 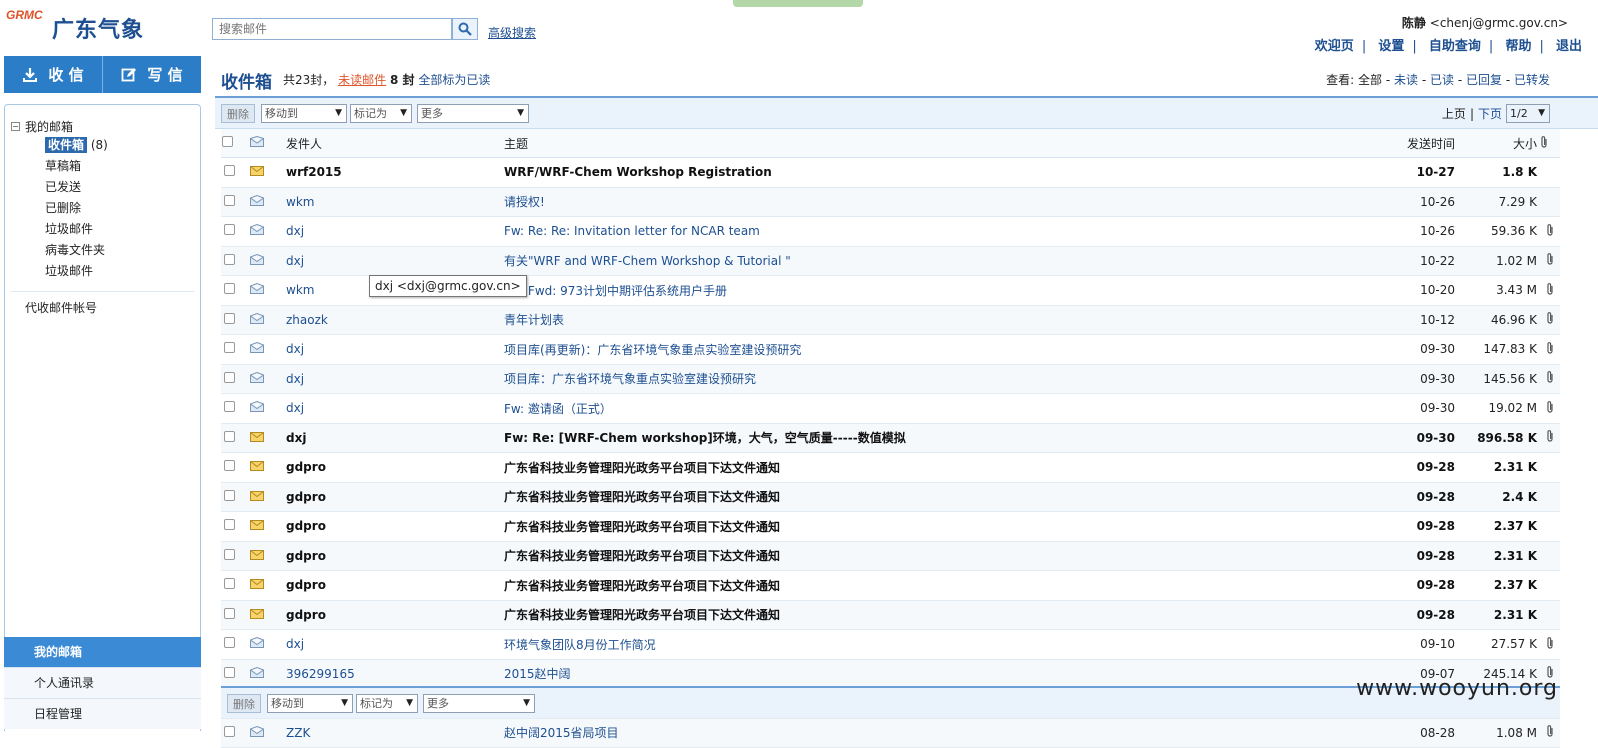 I want to click on proxy-accounts: 代收邮件帐号, so click(x=61, y=307).